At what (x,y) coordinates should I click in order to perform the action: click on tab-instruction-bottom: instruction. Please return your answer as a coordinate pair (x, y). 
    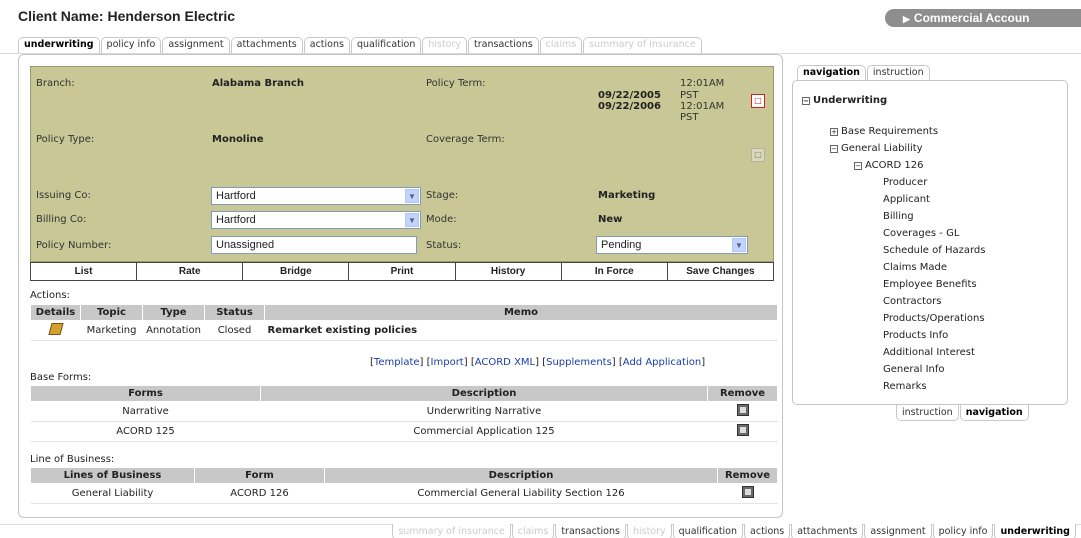
    Looking at the image, I should click on (927, 413).